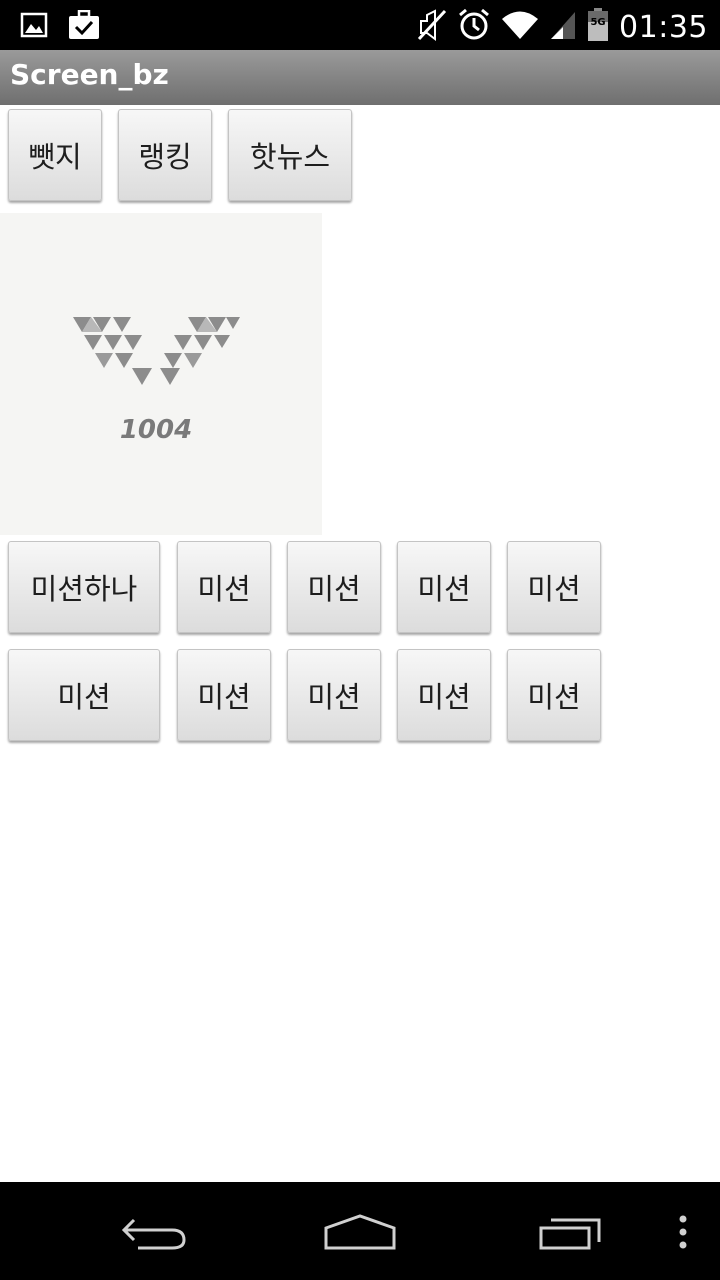  I want to click on clock: 01:35, so click(663, 27).